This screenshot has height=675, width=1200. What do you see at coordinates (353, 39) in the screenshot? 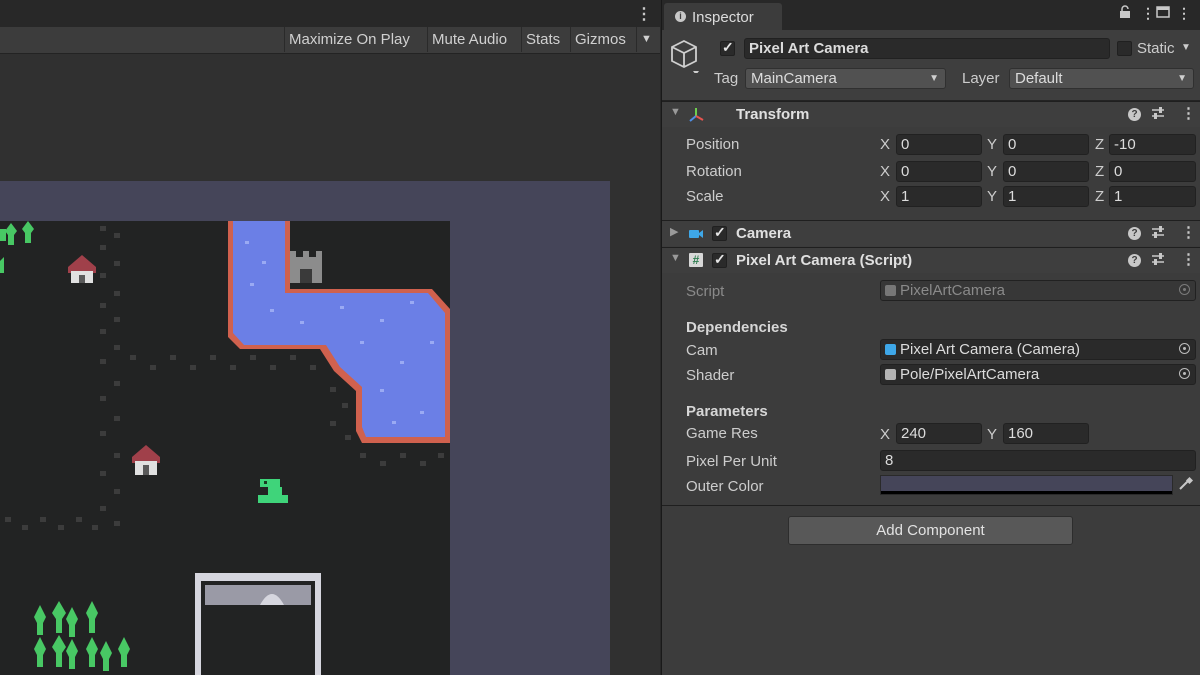
I see `maximize-on-play-button: Maximize On Play` at bounding box center [353, 39].